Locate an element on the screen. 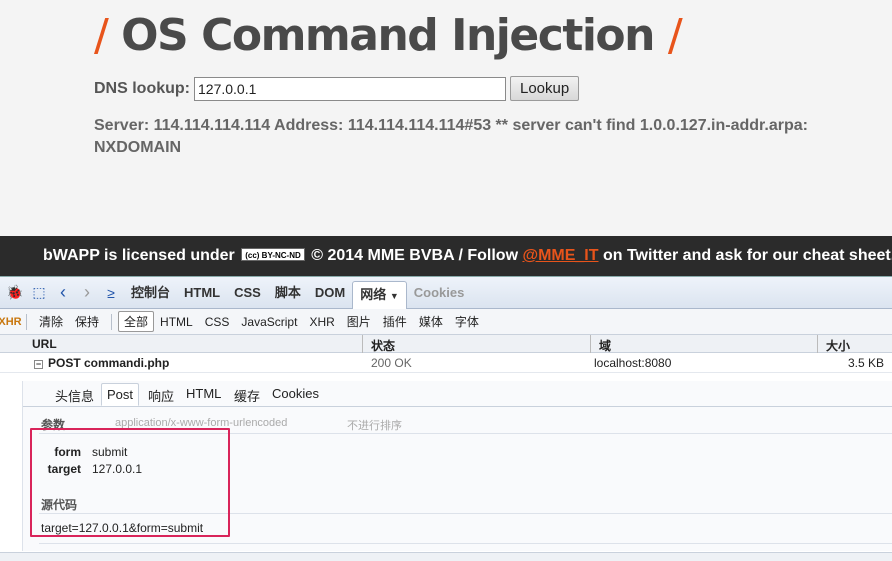  request-status: 200 OK is located at coordinates (391, 363).